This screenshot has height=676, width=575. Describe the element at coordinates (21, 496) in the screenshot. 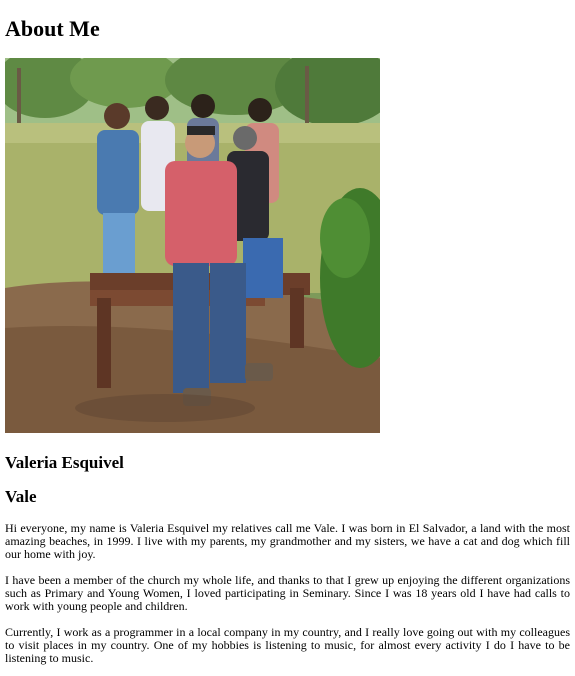

I see `person-nickname: Vale` at that location.